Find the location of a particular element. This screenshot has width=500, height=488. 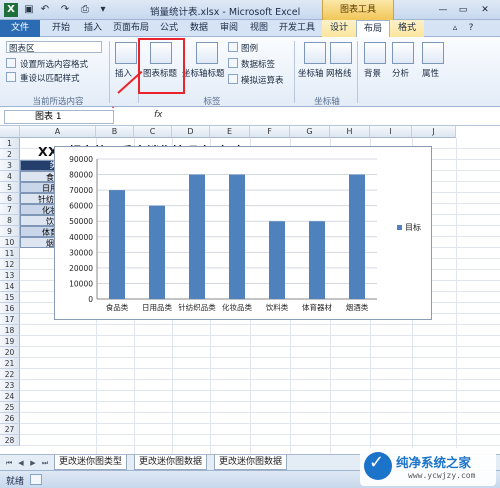

column-header: B is located at coordinates (115, 132).